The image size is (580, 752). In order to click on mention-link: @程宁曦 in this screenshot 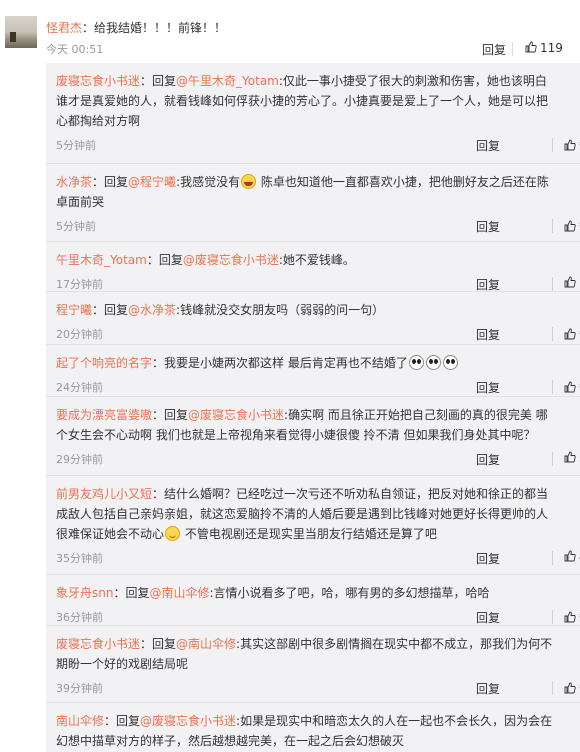, I will do `click(152, 182)`.